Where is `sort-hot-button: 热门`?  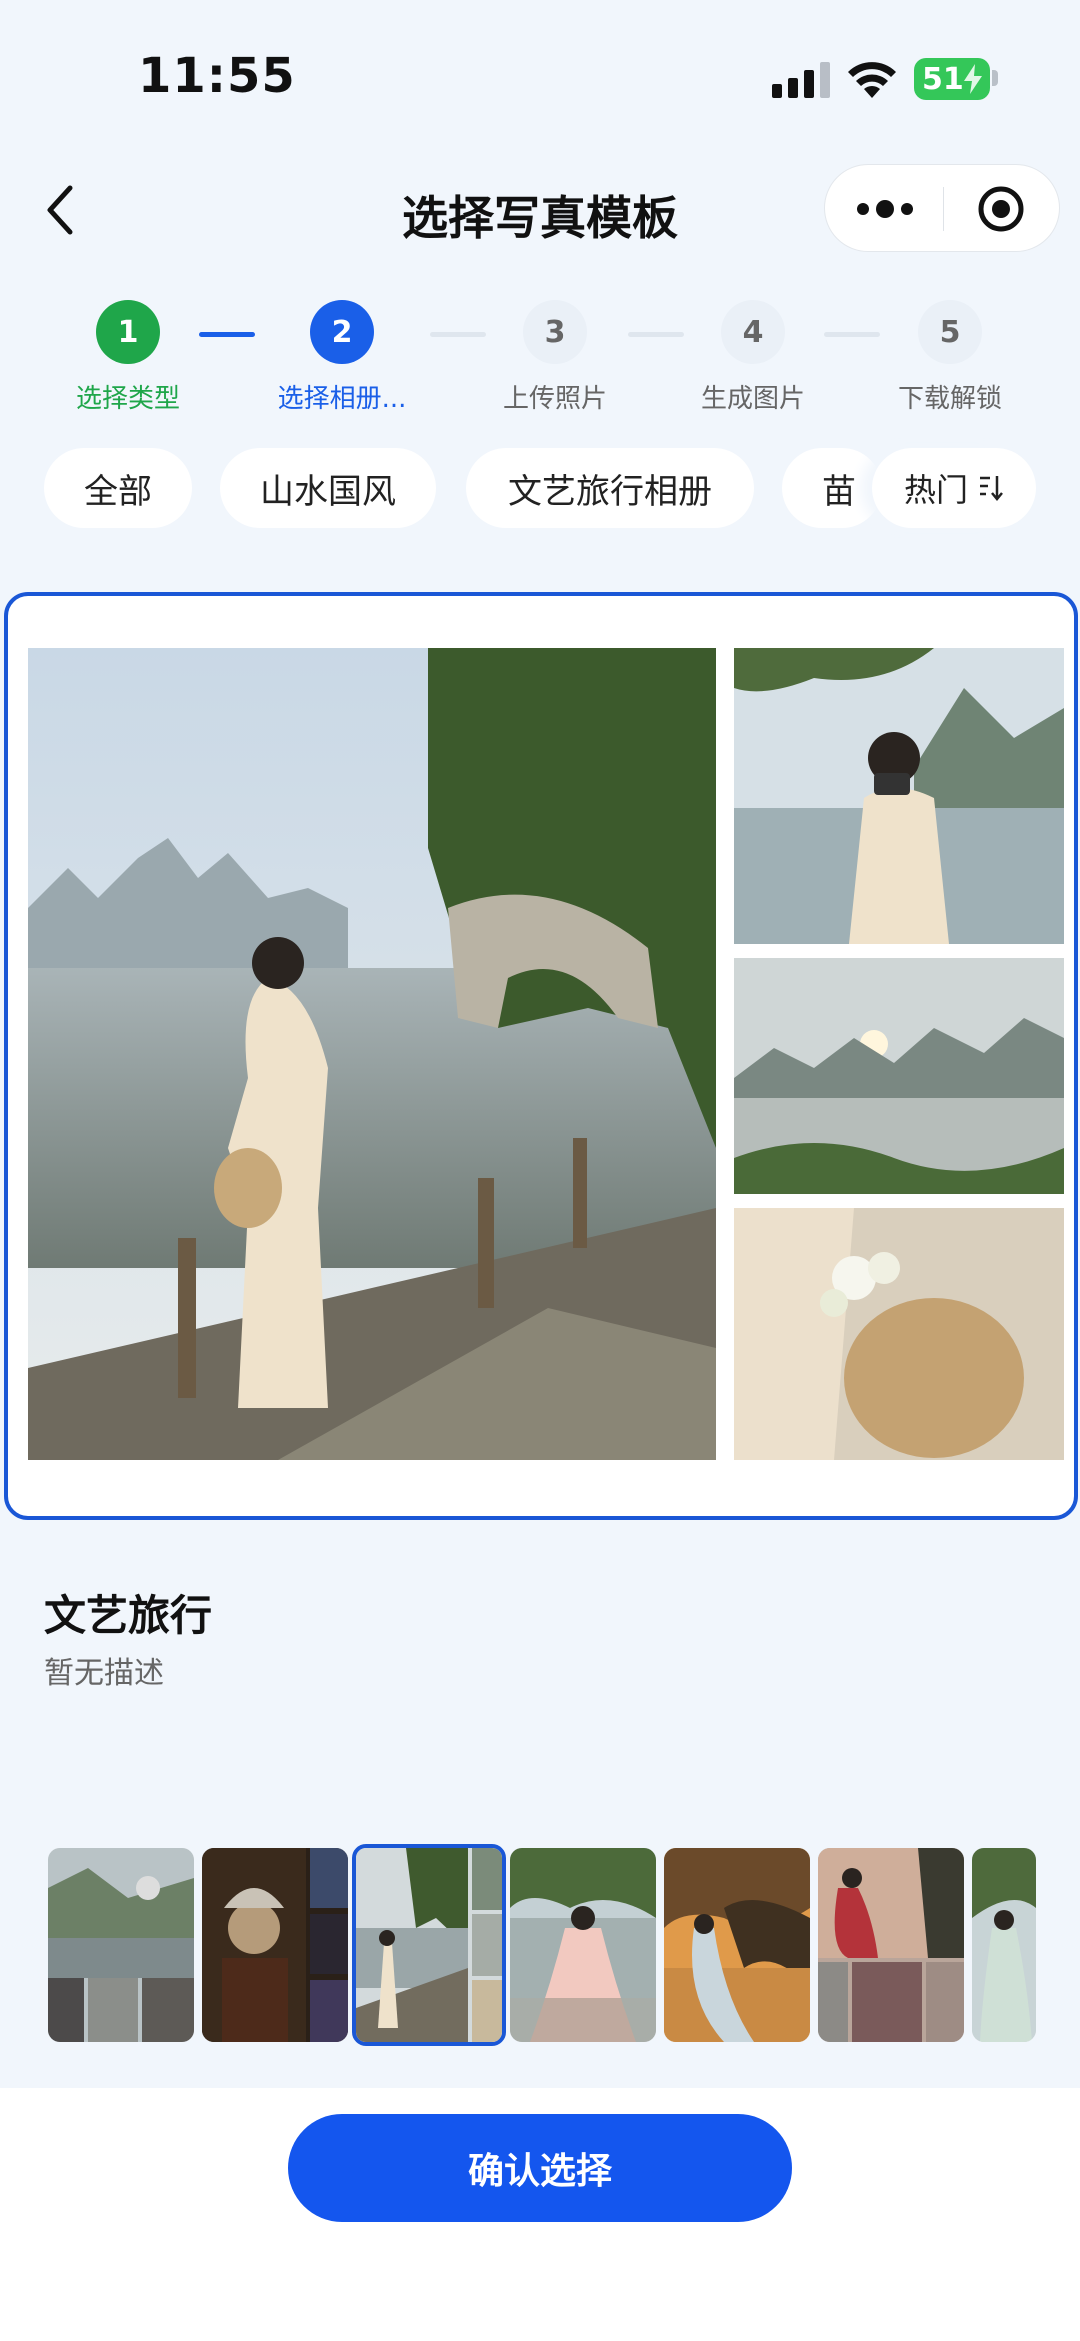 sort-hot-button: 热门 is located at coordinates (954, 488).